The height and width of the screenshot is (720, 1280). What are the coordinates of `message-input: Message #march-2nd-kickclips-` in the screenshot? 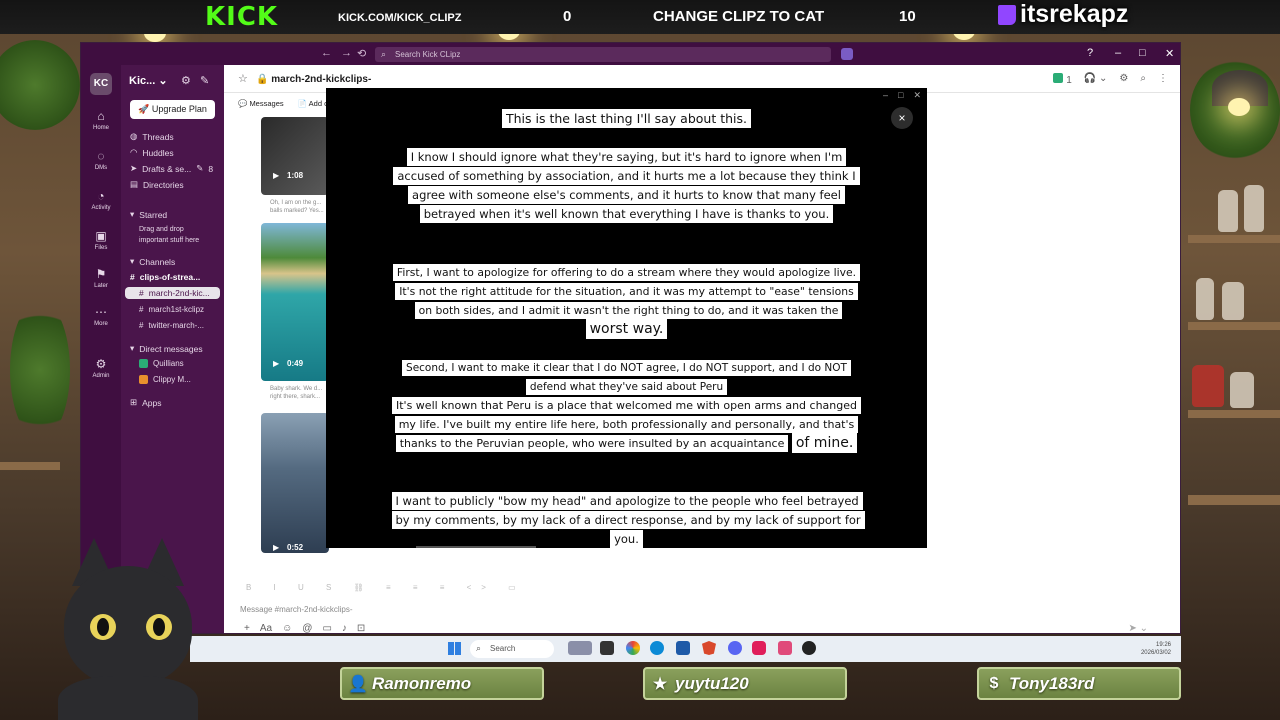 It's located at (296, 609).